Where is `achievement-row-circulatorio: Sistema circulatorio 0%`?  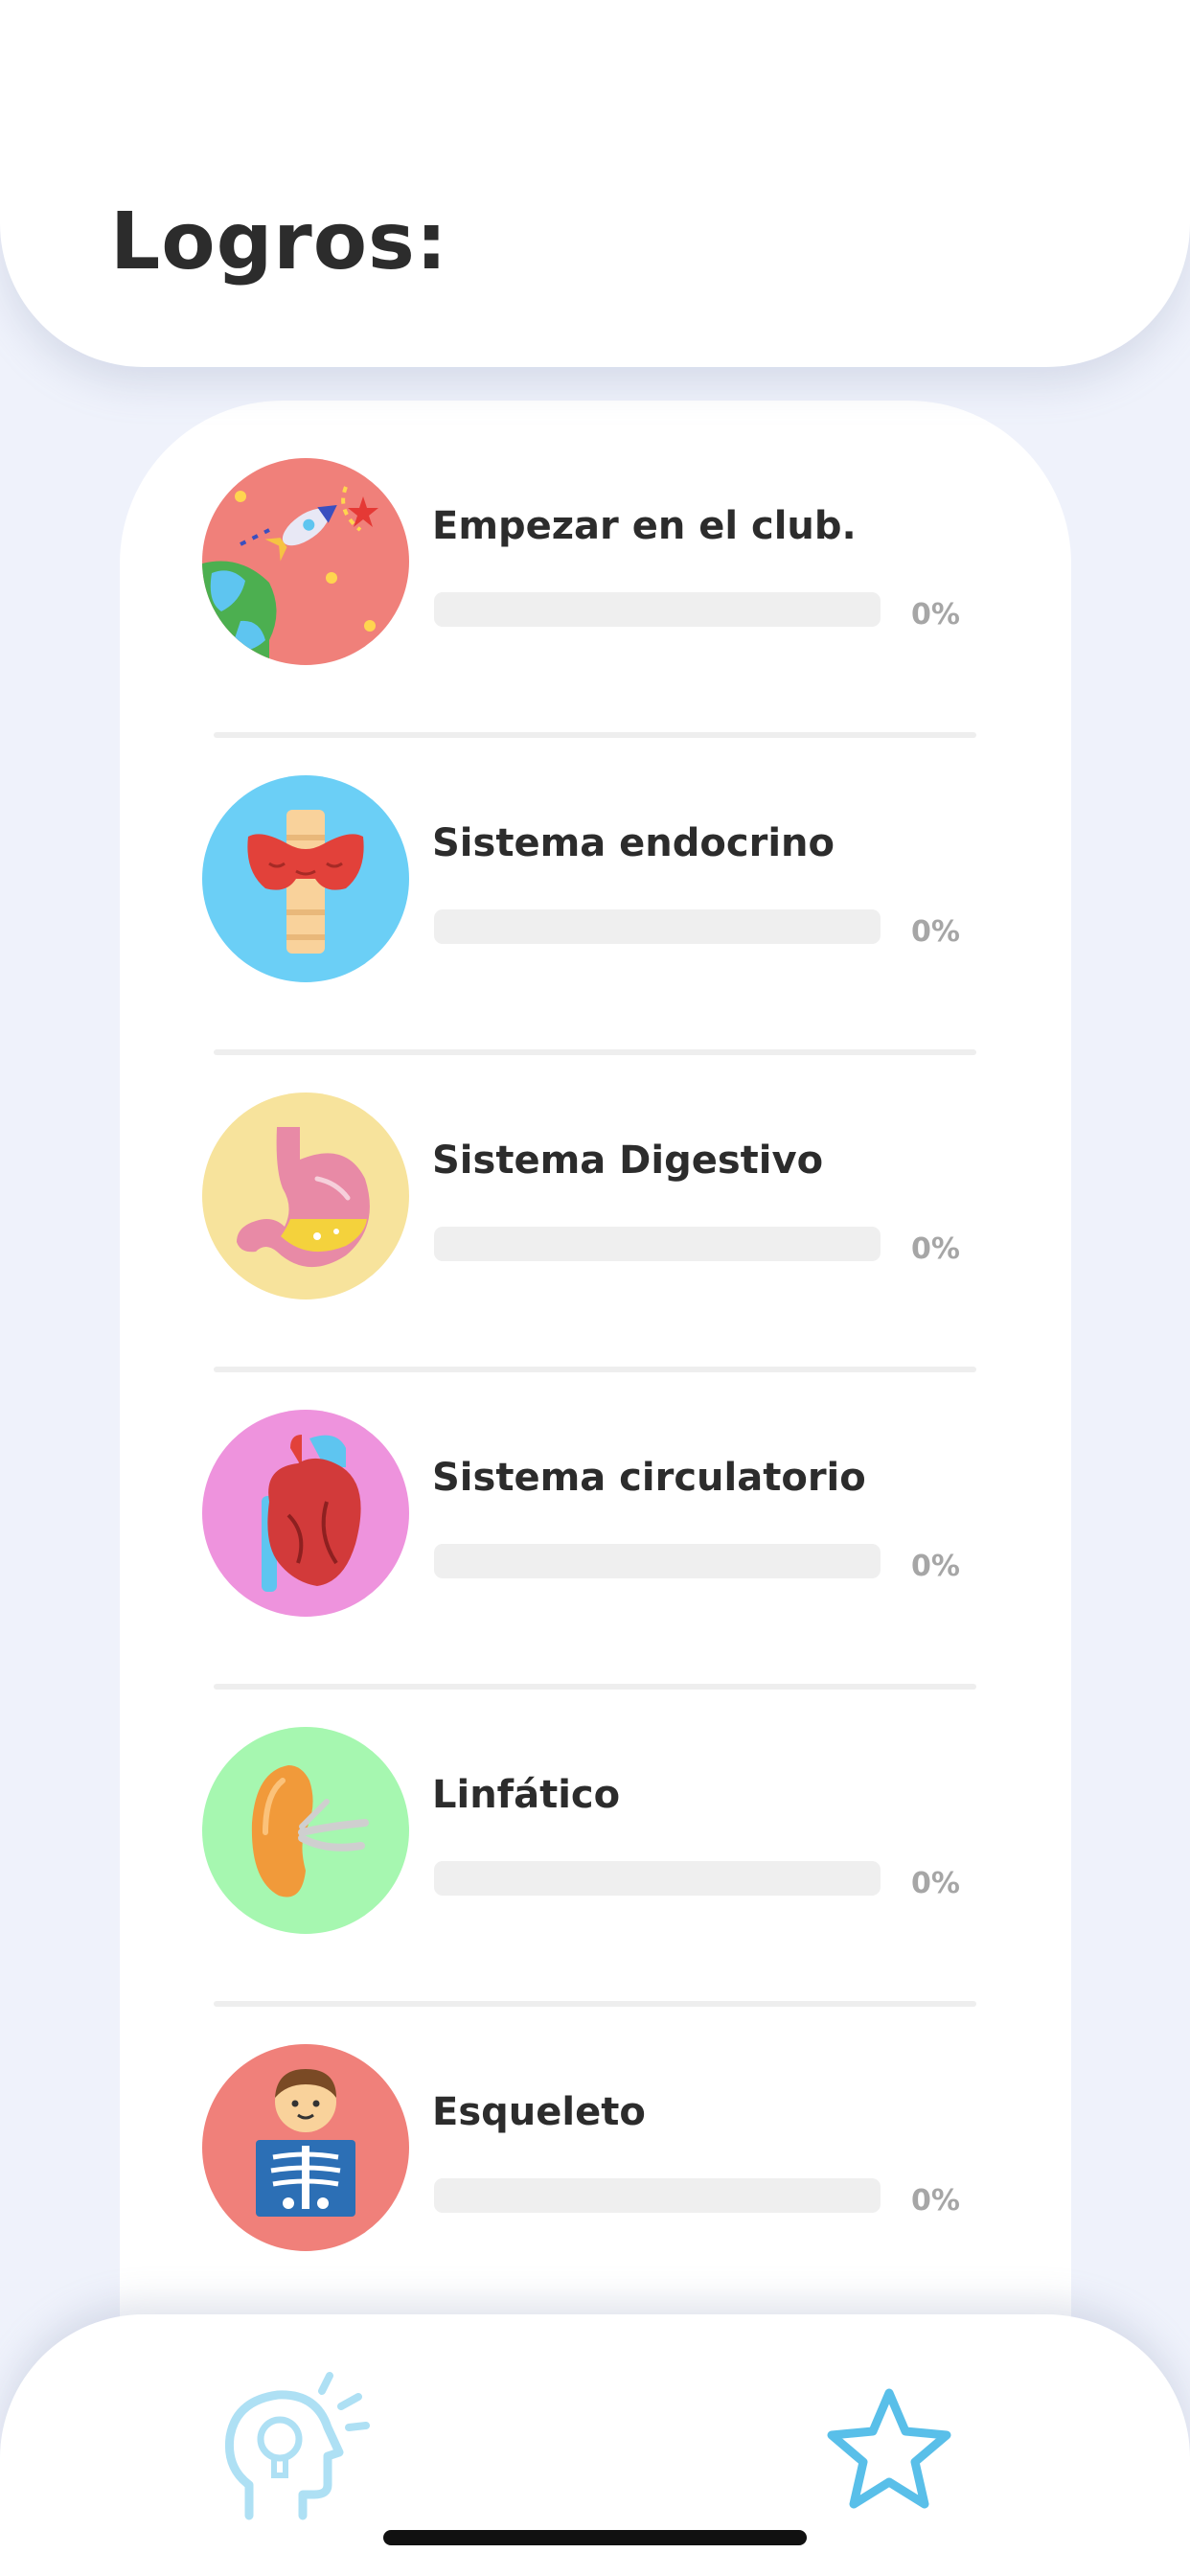 achievement-row-circulatorio: Sistema circulatorio 0% is located at coordinates (595, 1521).